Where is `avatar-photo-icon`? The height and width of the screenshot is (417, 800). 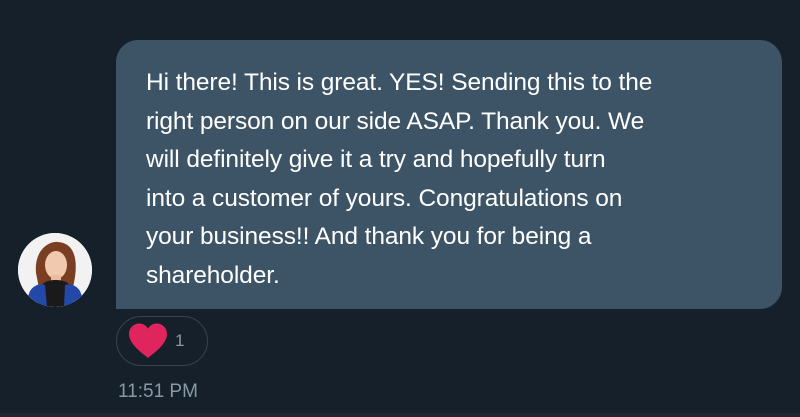
avatar-photo-icon is located at coordinates (55, 270).